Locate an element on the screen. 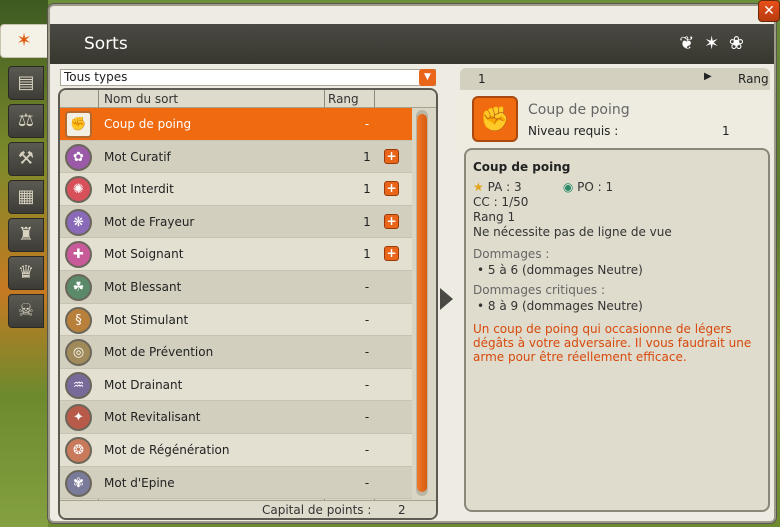  rank-line: Rang 1 is located at coordinates (494, 217).